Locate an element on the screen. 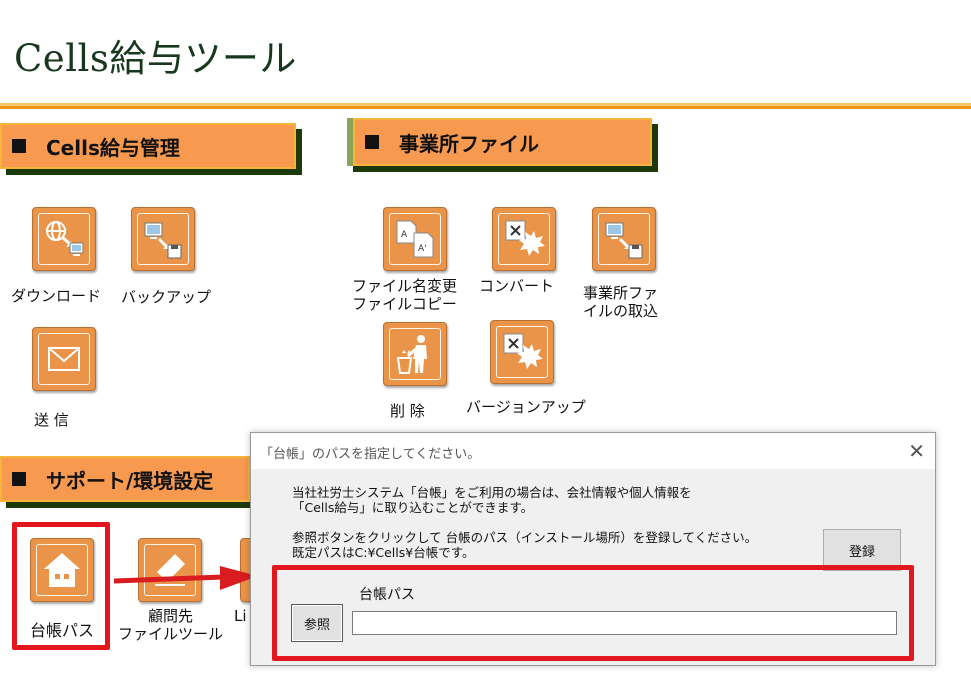 Image resolution: width=971 pixels, height=688 pixels. download-label: ダウンロード is located at coordinates (56, 296).